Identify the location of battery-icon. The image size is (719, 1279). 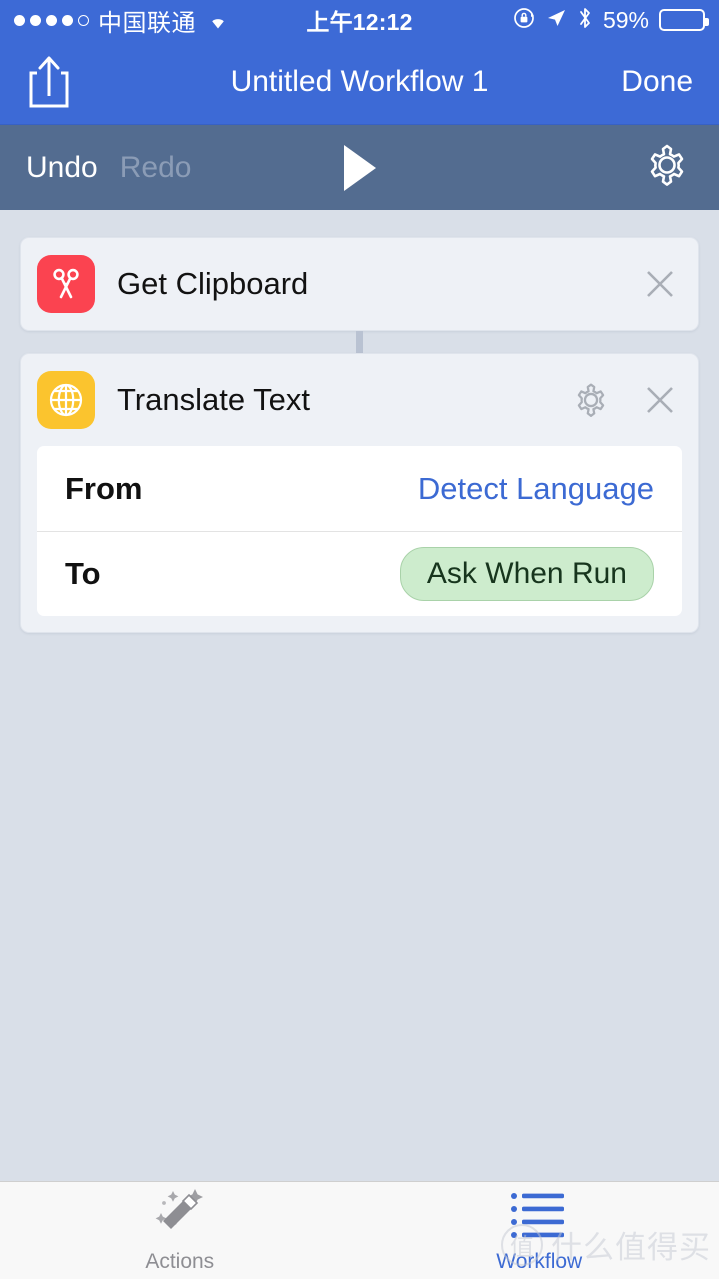
(684, 20).